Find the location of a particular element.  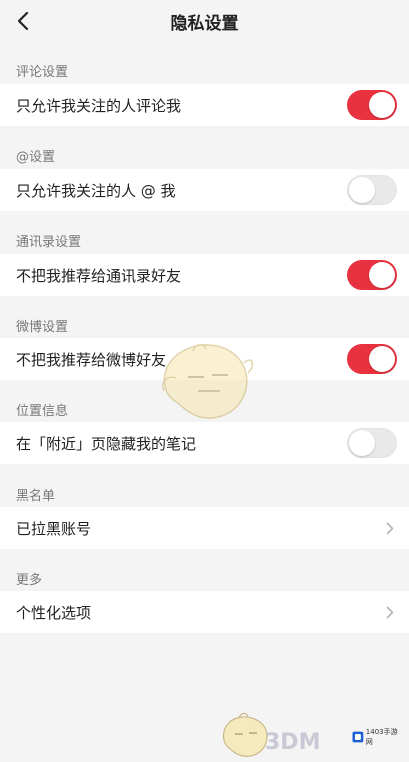

top-bar: 隐私设置 is located at coordinates (204, 21).